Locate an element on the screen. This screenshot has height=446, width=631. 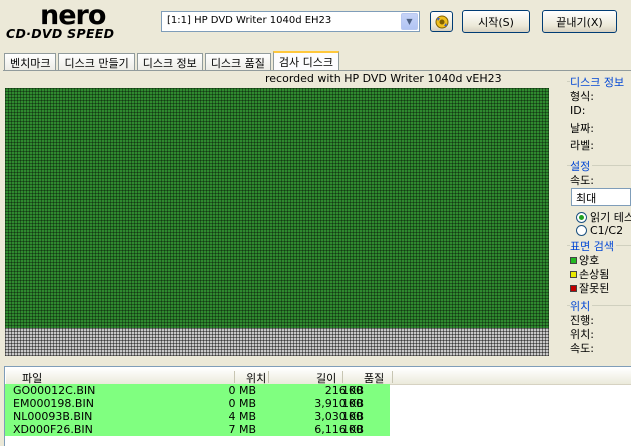
read-speed-label: 속도: is located at coordinates (582, 348).